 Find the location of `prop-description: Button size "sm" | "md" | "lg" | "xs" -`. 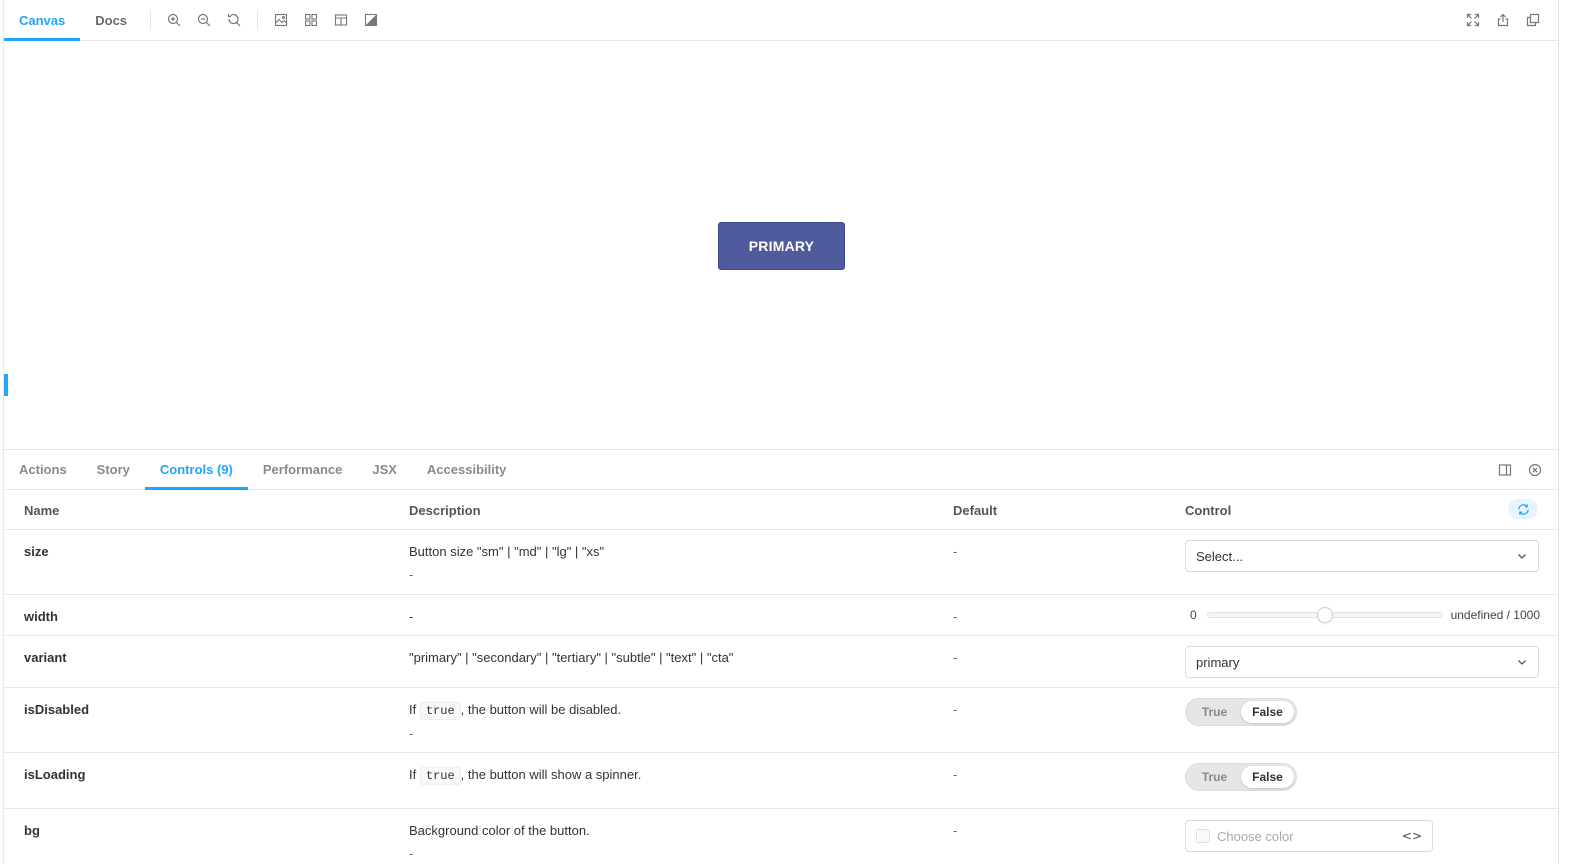

prop-description: Button size "sm" | "md" | "lg" | "xs" - is located at coordinates (506, 563).